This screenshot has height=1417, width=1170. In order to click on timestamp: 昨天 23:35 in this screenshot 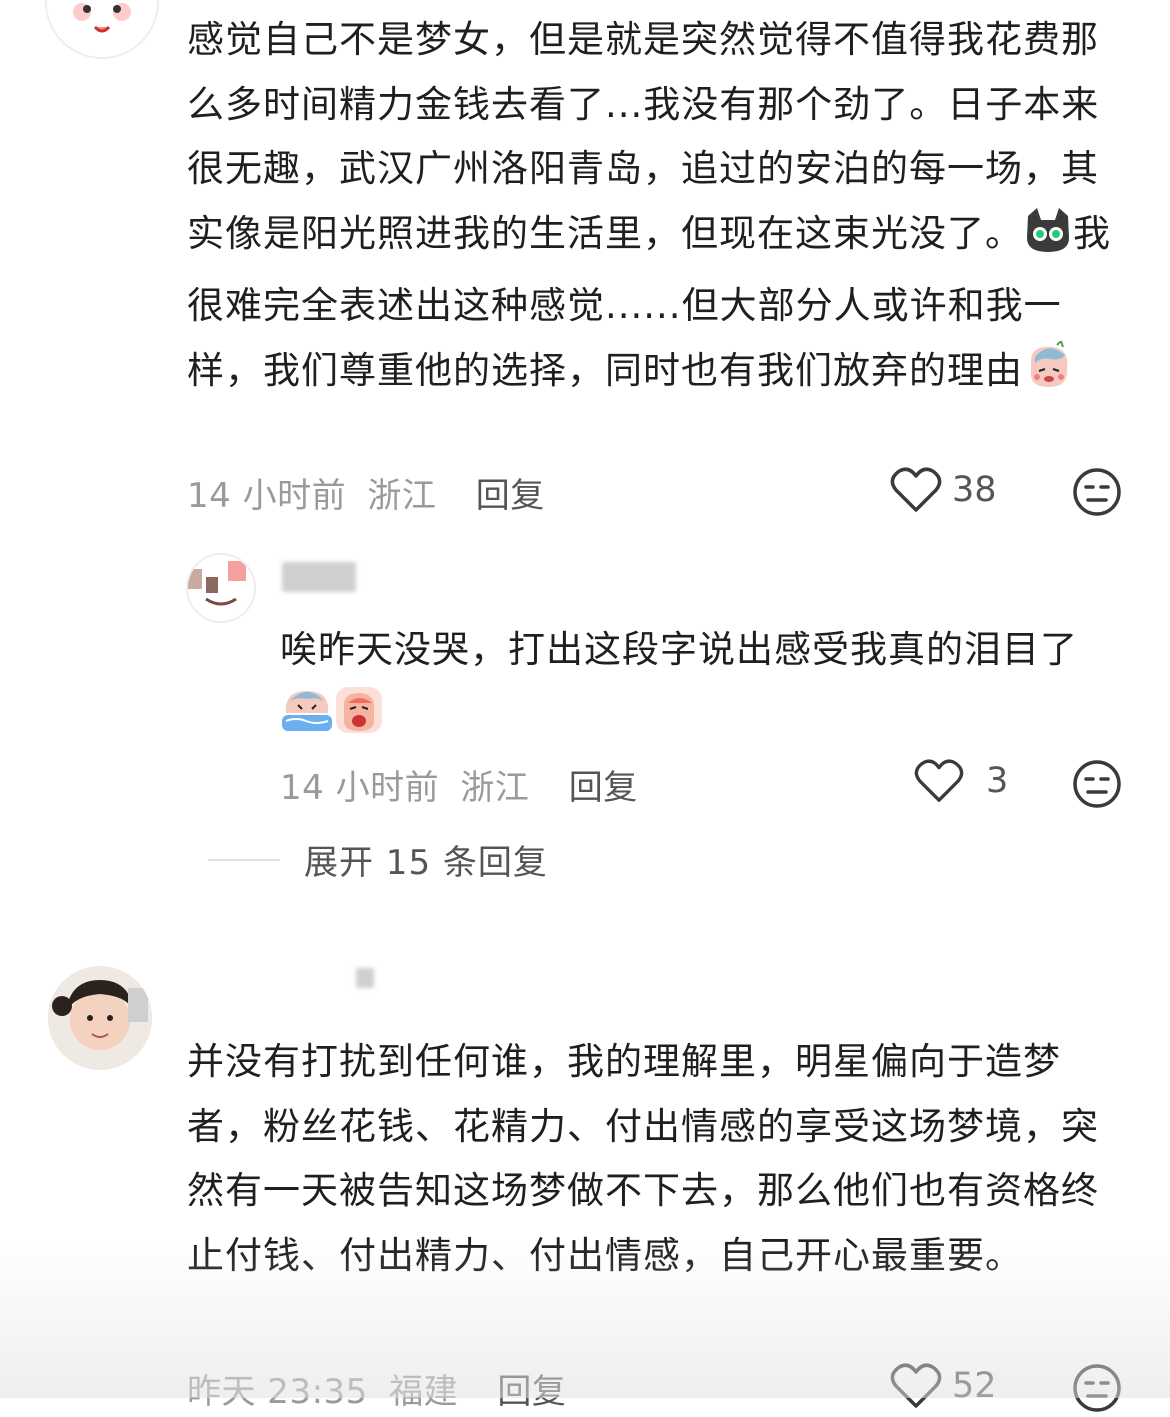, I will do `click(277, 1392)`.